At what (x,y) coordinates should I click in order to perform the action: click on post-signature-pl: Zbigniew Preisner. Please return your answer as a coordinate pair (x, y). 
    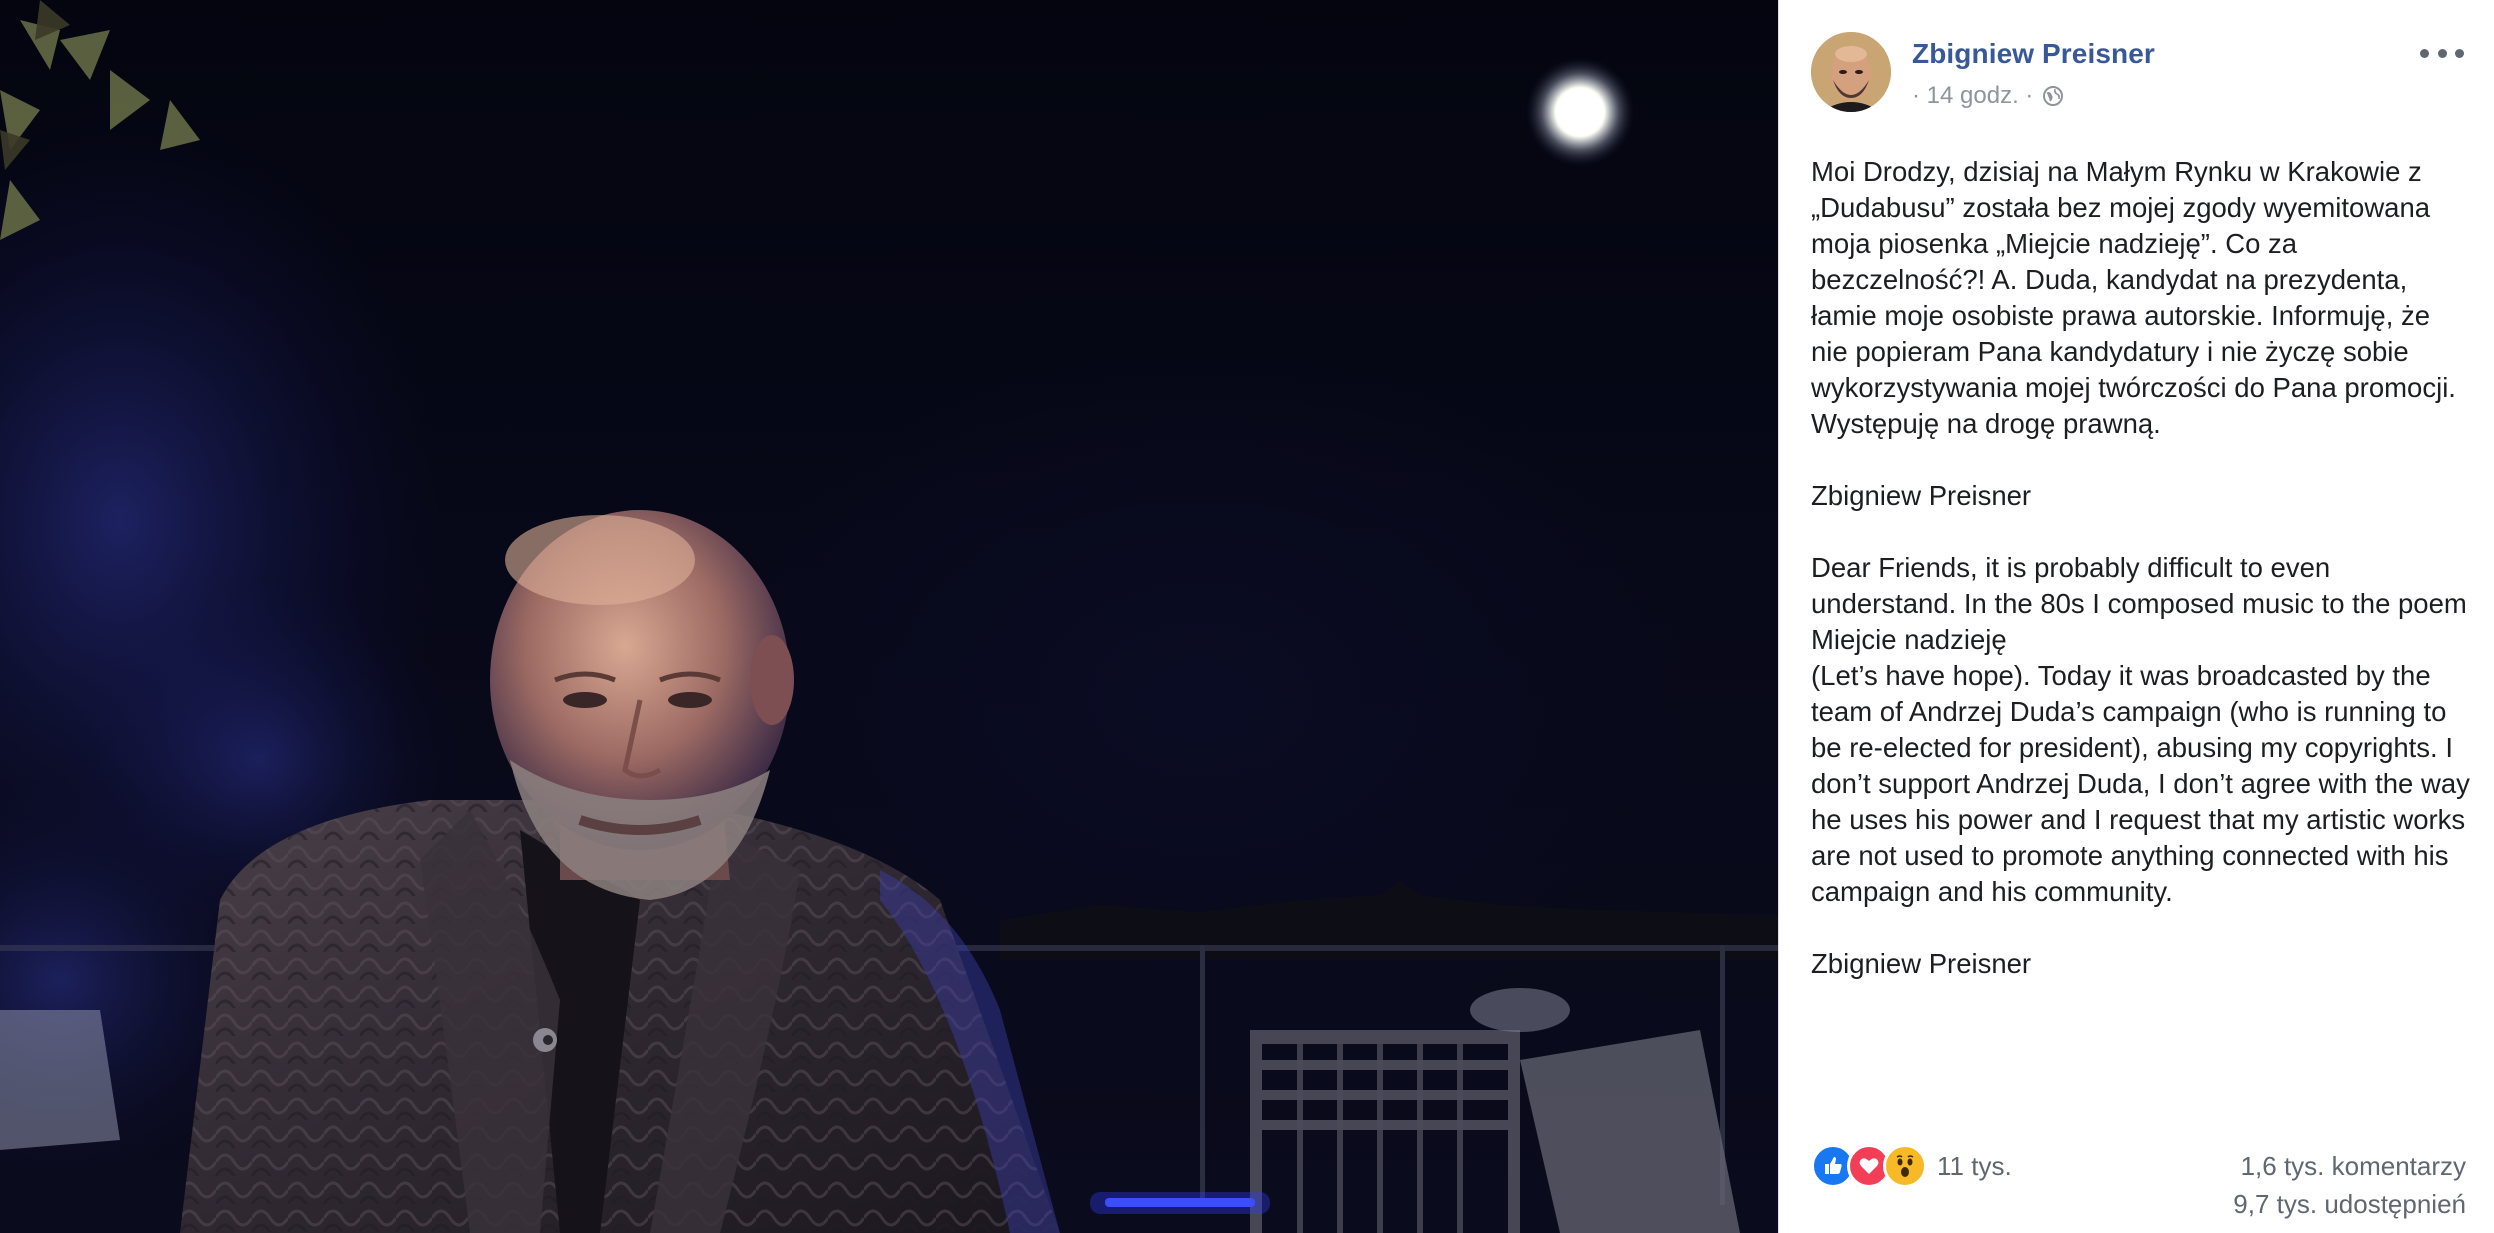
    Looking at the image, I should click on (1921, 495).